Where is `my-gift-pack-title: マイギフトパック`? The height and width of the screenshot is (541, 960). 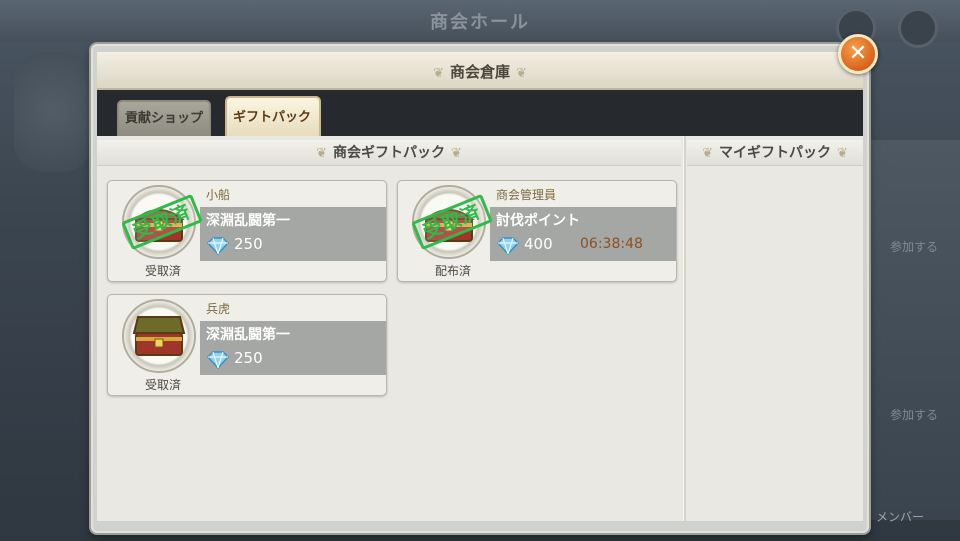 my-gift-pack-title: マイギフトパック is located at coordinates (775, 153).